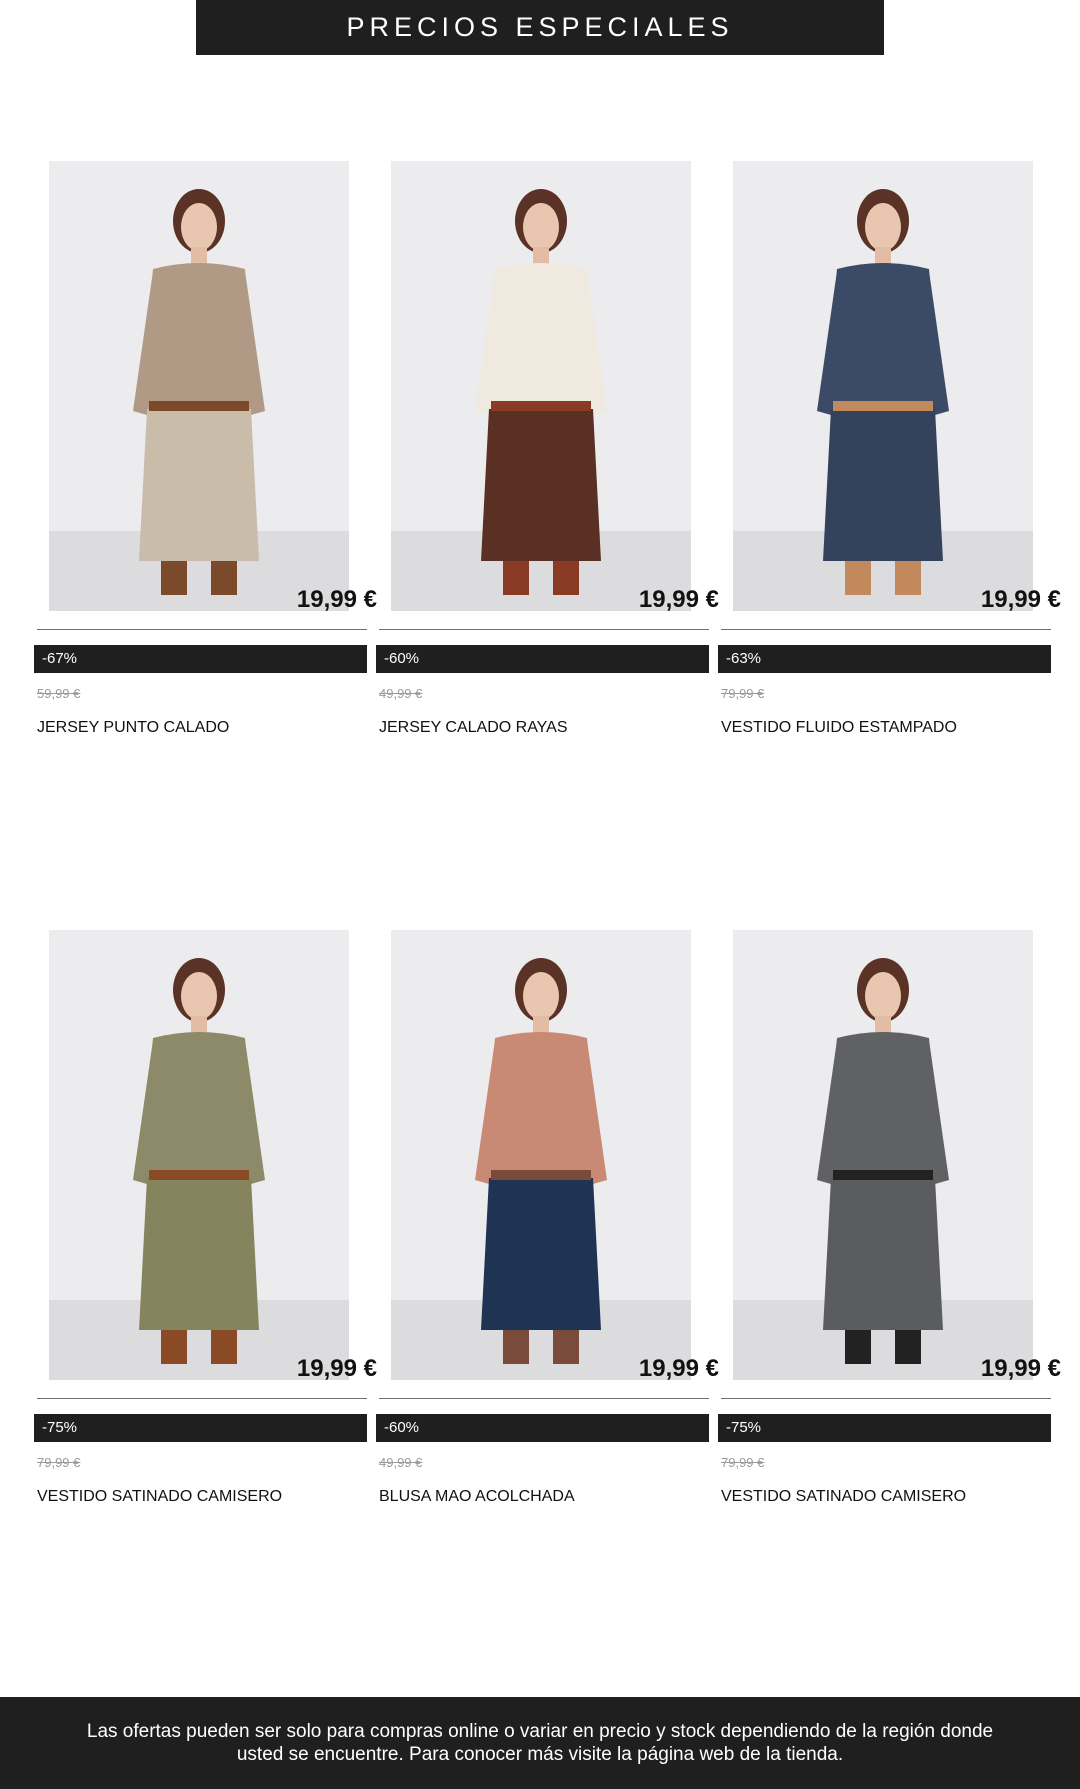 This screenshot has width=1080, height=1789. What do you see at coordinates (839, 728) in the screenshot?
I see `product-name: VESTIDO FLUIDO ESTAMPADO` at bounding box center [839, 728].